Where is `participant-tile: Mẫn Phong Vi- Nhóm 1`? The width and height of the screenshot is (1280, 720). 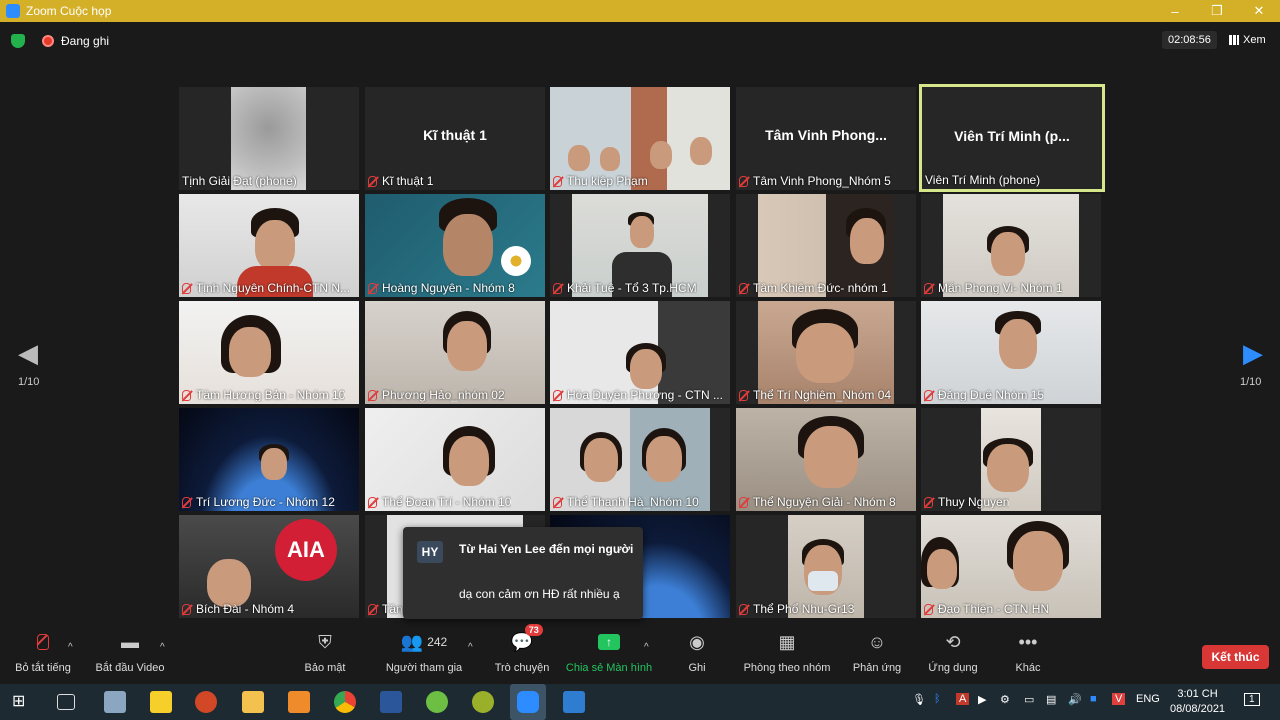 participant-tile: Mẫn Phong Vi- Nhóm 1 is located at coordinates (1011, 245).